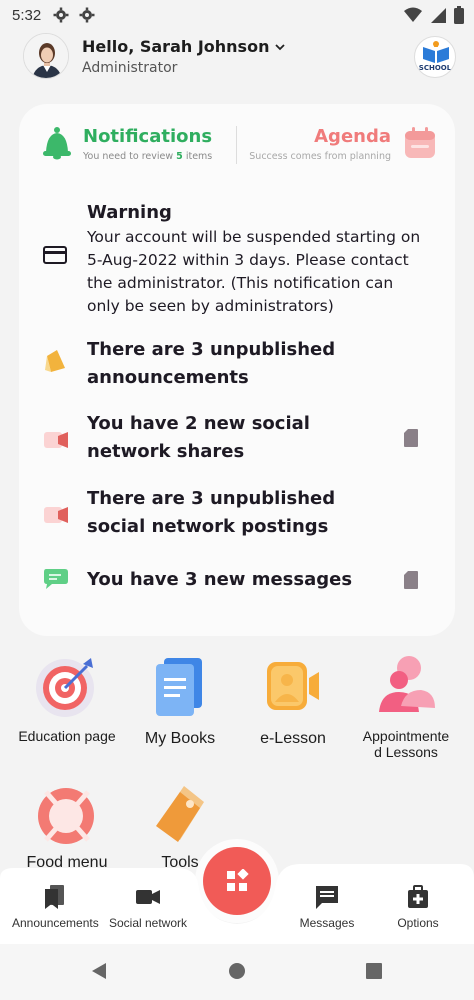  I want to click on home-icon, so click(237, 971).